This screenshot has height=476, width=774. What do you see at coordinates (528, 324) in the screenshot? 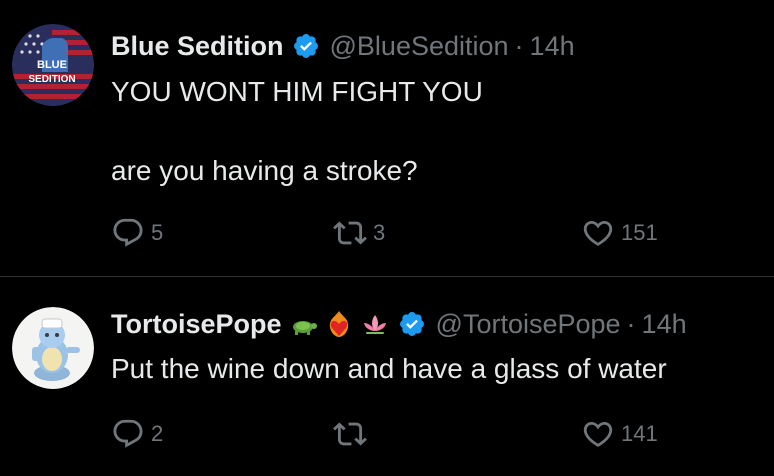
I see `user-handle: @TortoisePope` at bounding box center [528, 324].